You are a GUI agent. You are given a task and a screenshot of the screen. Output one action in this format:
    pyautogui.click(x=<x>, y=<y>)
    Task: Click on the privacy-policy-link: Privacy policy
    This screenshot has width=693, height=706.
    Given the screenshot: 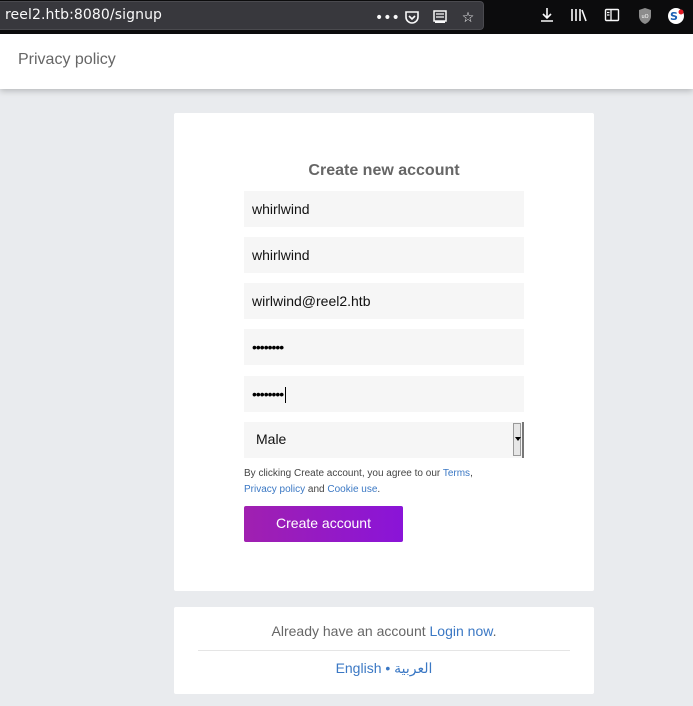 What is the action you would take?
    pyautogui.click(x=67, y=60)
    